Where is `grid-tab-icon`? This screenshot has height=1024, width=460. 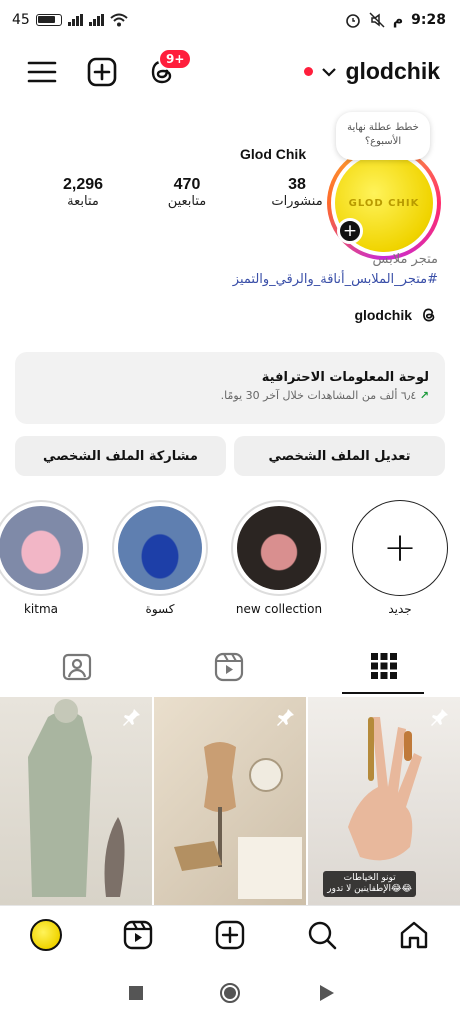
grid-tab-icon is located at coordinates (384, 666).